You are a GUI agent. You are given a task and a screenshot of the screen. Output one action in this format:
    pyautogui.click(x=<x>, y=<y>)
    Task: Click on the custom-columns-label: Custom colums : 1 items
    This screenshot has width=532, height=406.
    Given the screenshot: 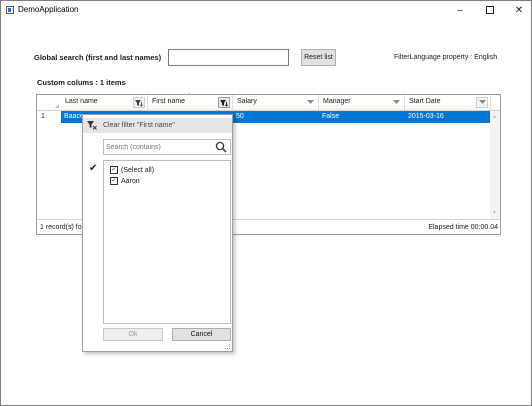 What is the action you would take?
    pyautogui.click(x=81, y=82)
    